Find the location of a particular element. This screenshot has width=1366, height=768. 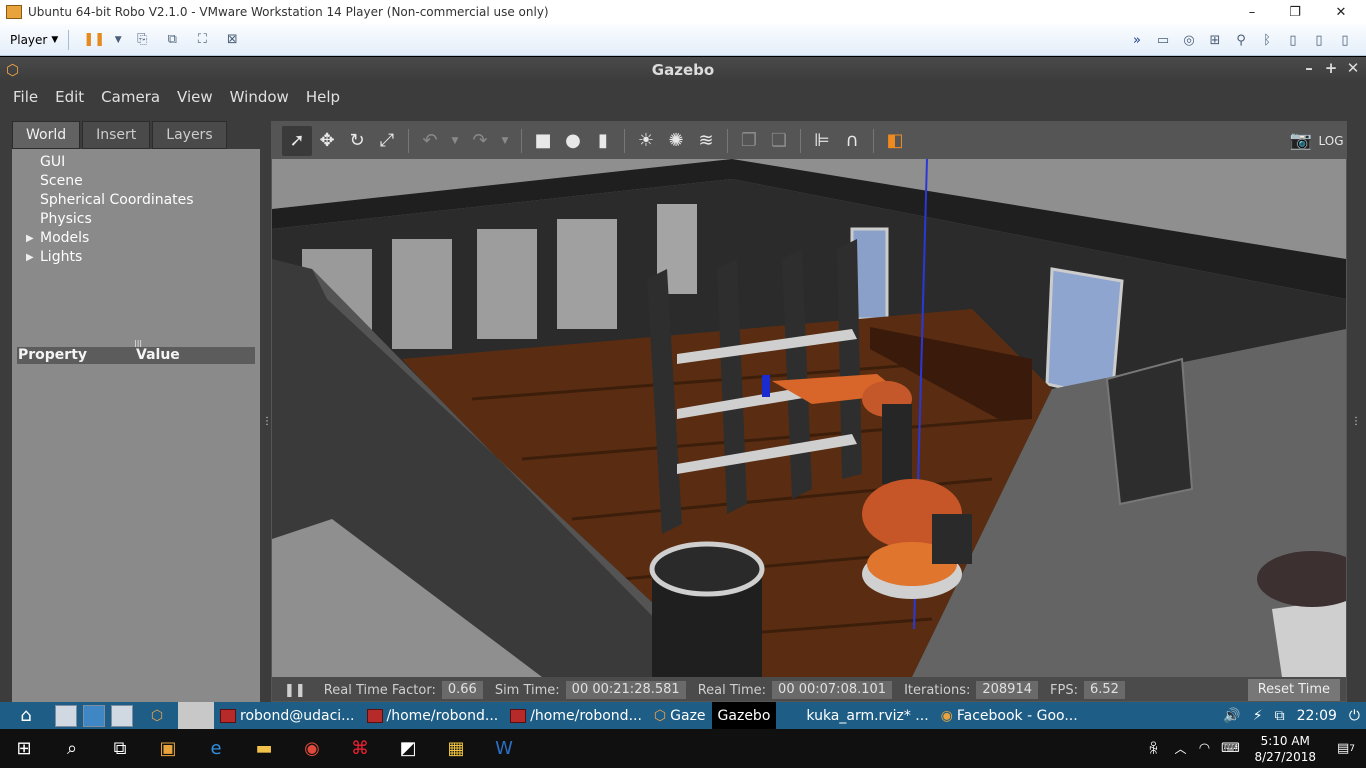

spot-light-icon: ✺ is located at coordinates (676, 141).